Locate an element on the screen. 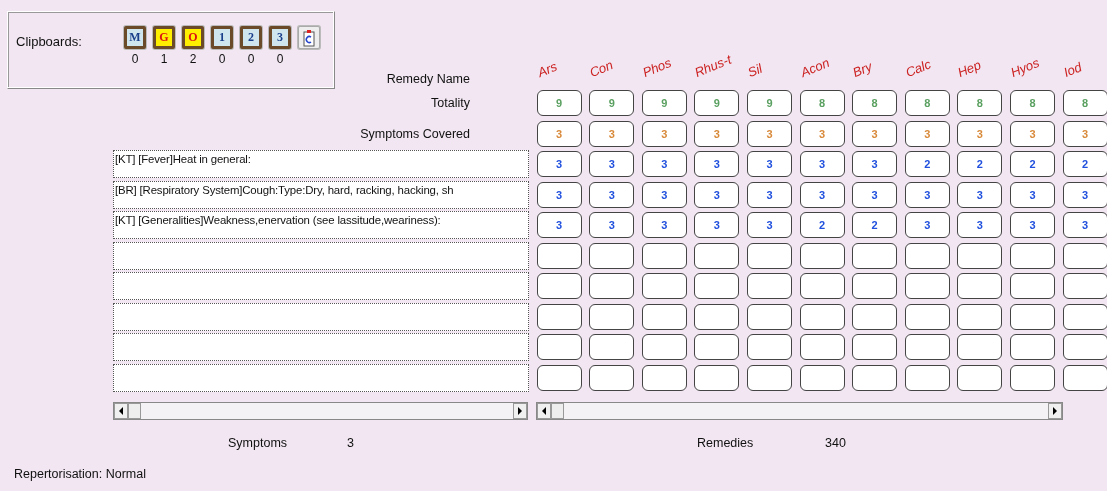  clipboard-button: M is located at coordinates (135, 37).